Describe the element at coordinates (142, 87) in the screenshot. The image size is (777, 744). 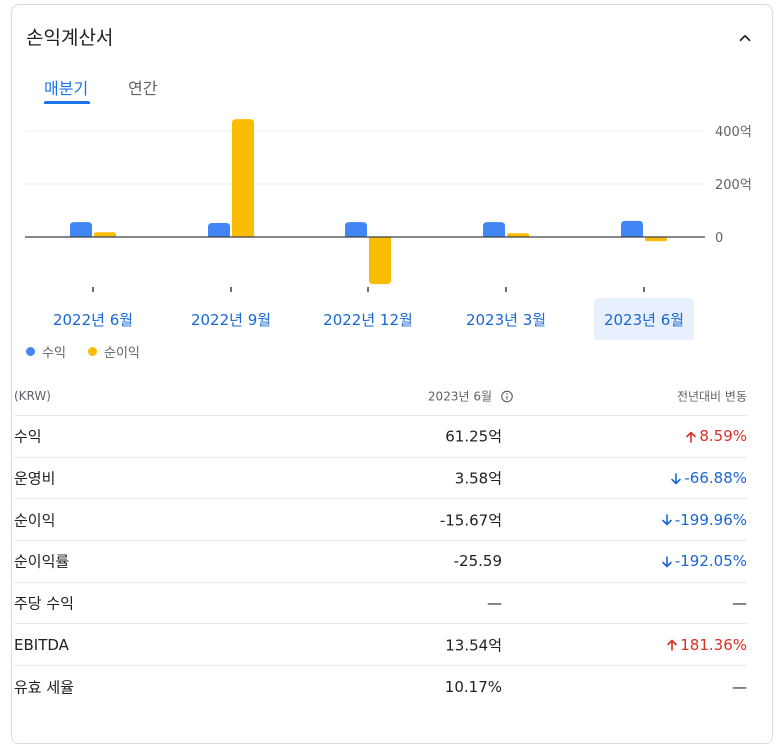
I see `tab-annual: 연간` at that location.